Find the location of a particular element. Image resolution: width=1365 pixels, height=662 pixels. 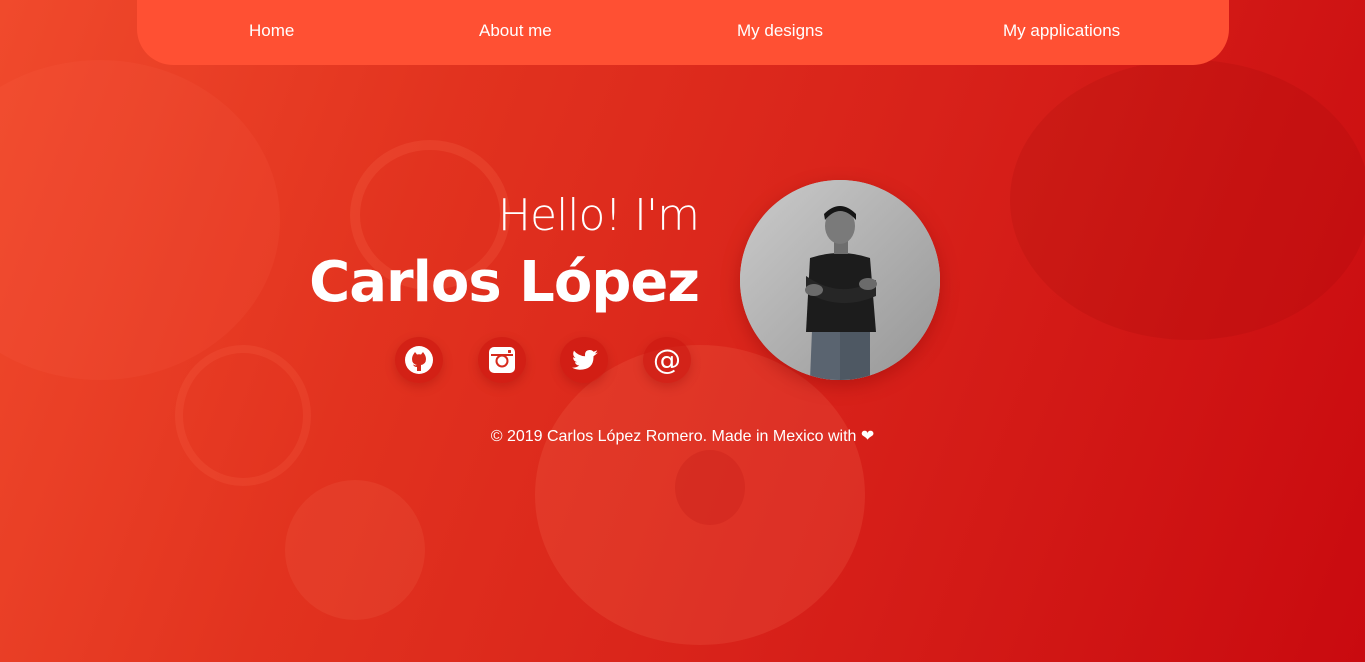

github-icon is located at coordinates (419, 360).